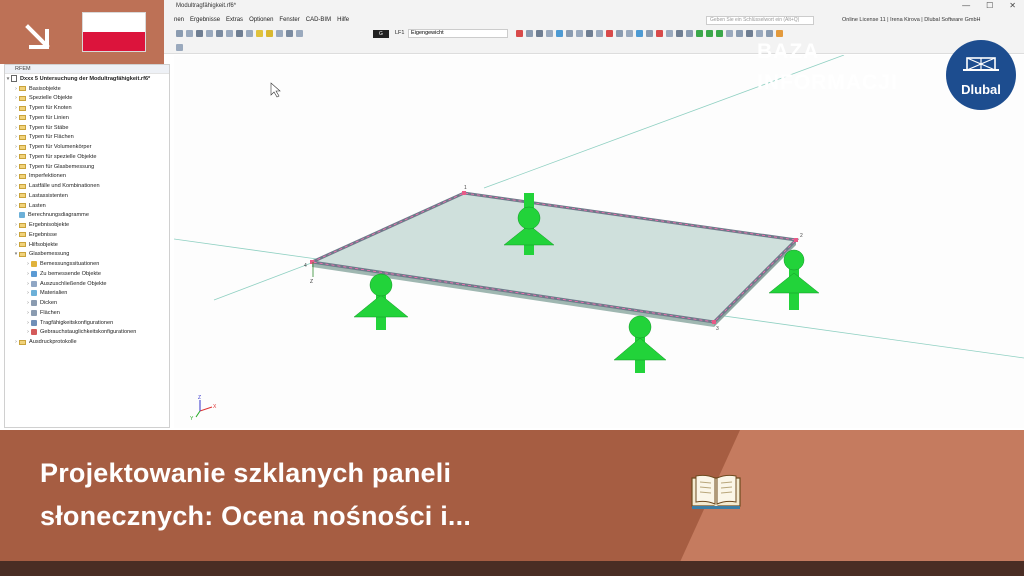 The width and height of the screenshot is (1024, 576). What do you see at coordinates (234, 20) in the screenshot?
I see `menu-item-extras: Extras` at bounding box center [234, 20].